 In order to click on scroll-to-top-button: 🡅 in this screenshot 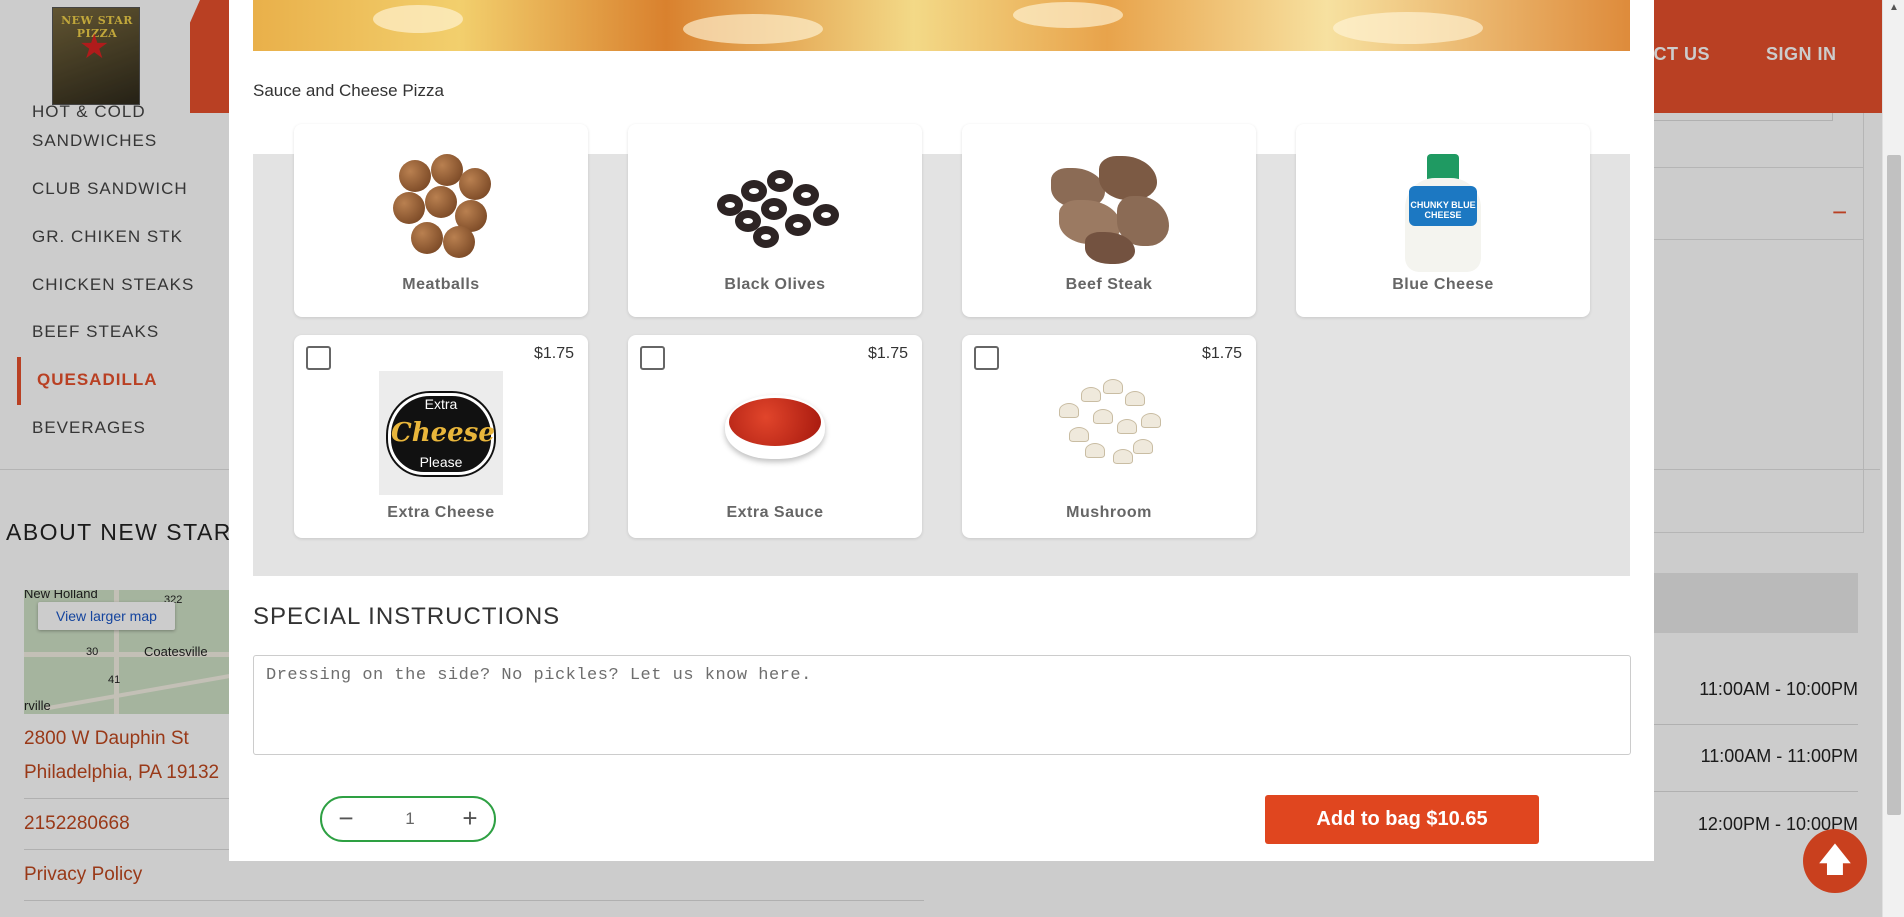, I will do `click(1835, 861)`.